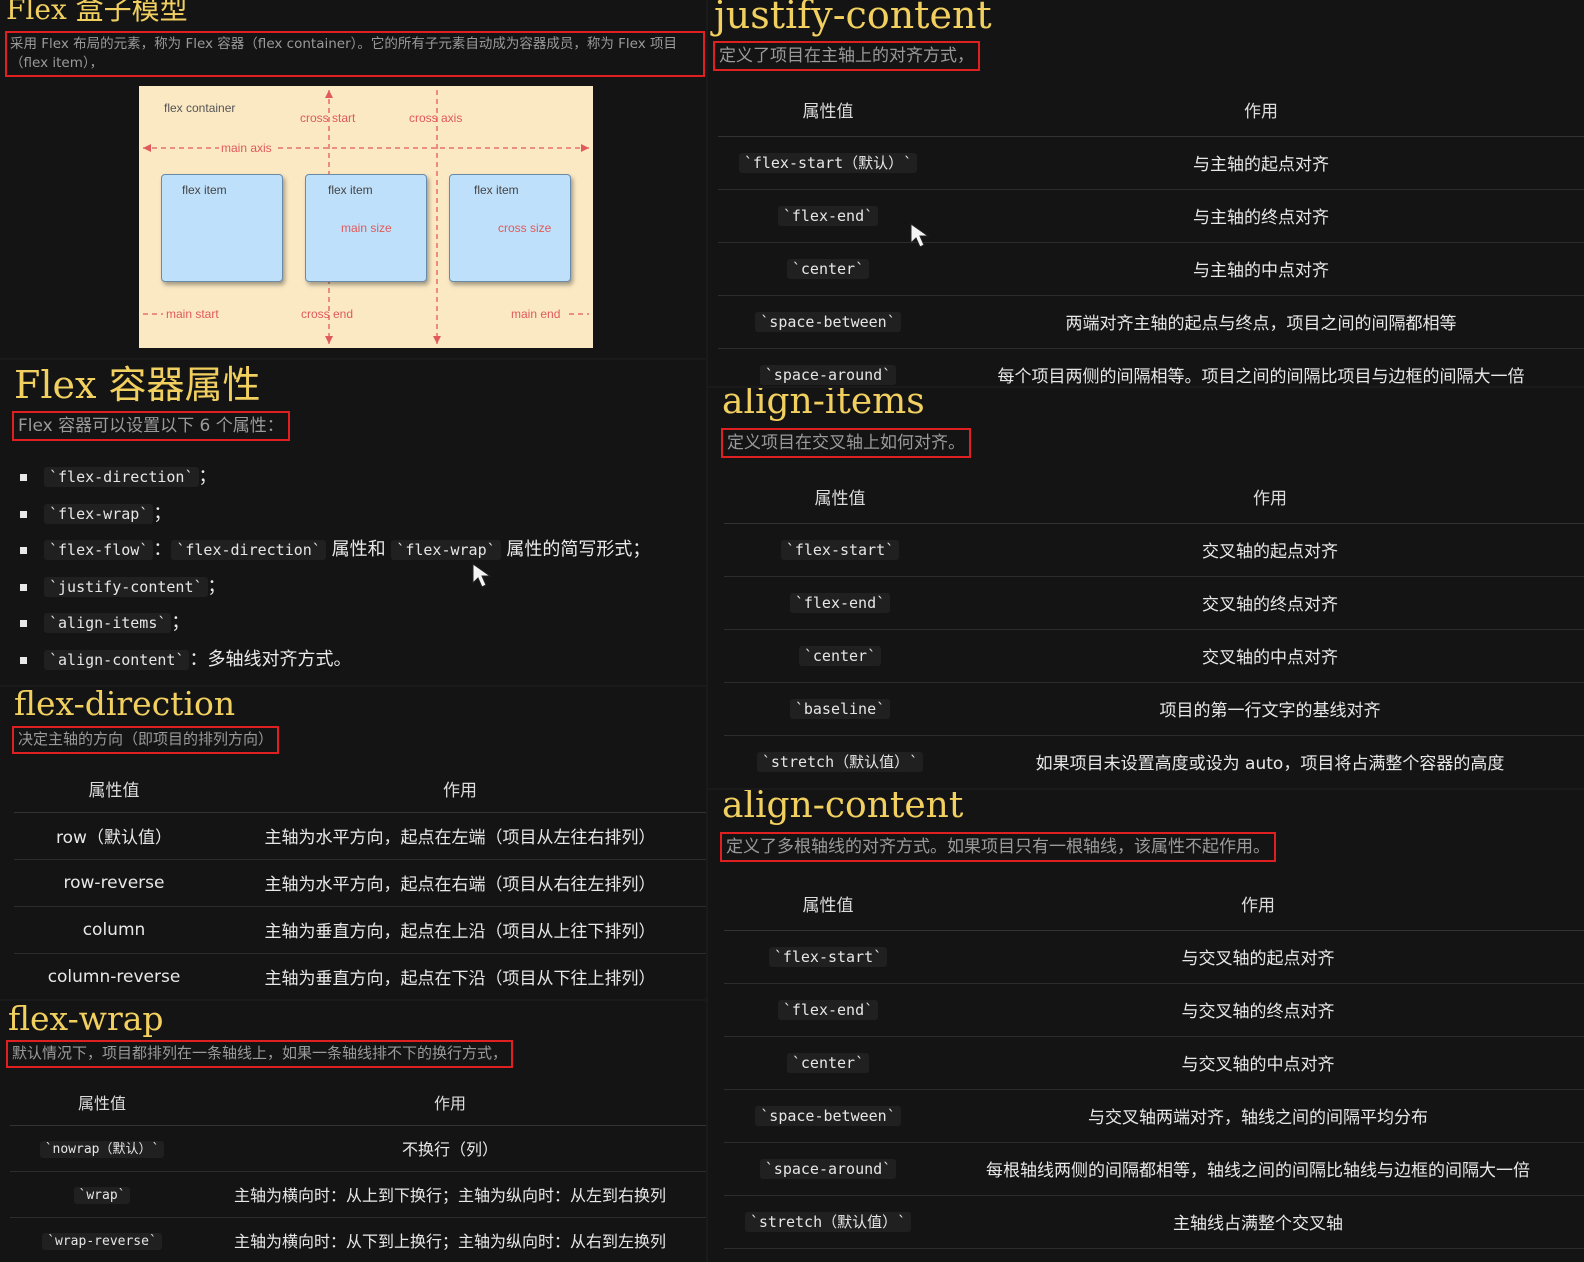 This screenshot has height=1262, width=1584. I want to click on table-cell-desc: 与交叉轴的起点对齐, so click(1258, 957).